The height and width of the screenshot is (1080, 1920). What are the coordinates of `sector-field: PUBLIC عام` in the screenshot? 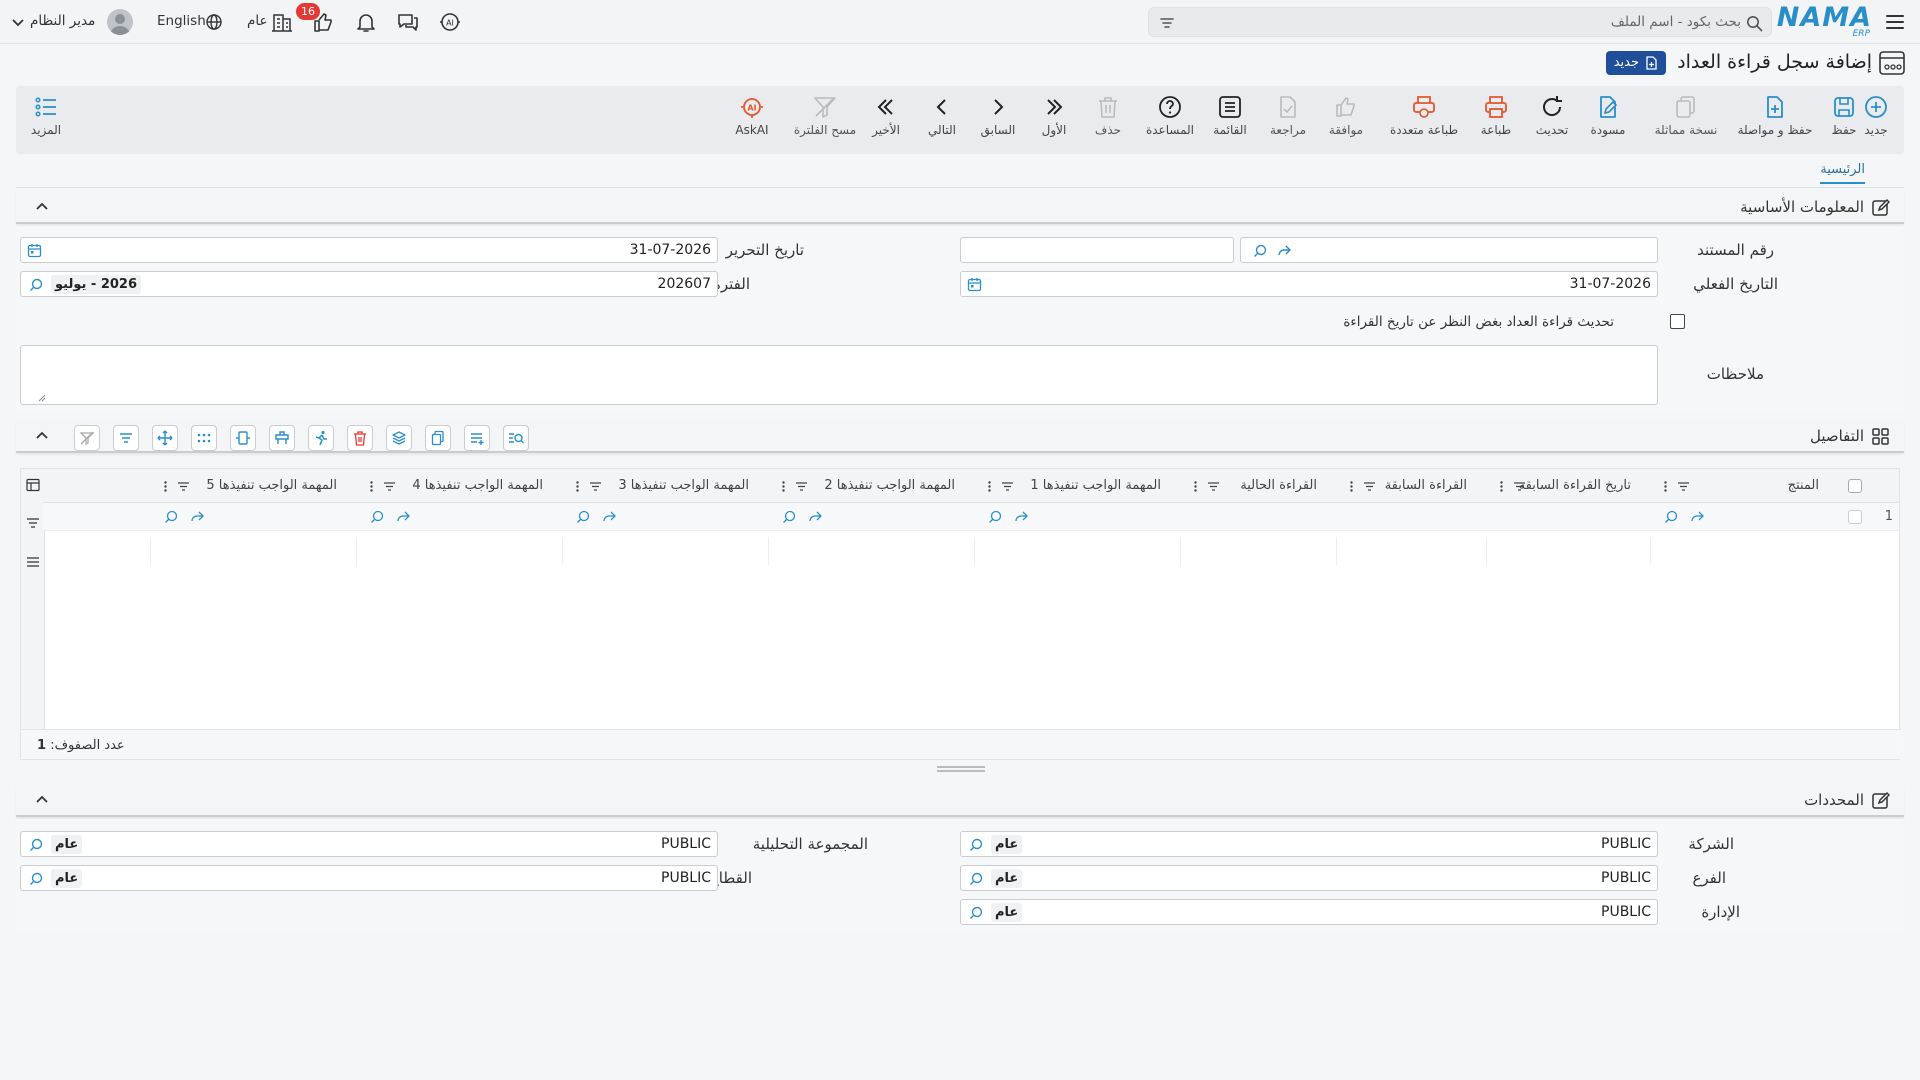 It's located at (369, 878).